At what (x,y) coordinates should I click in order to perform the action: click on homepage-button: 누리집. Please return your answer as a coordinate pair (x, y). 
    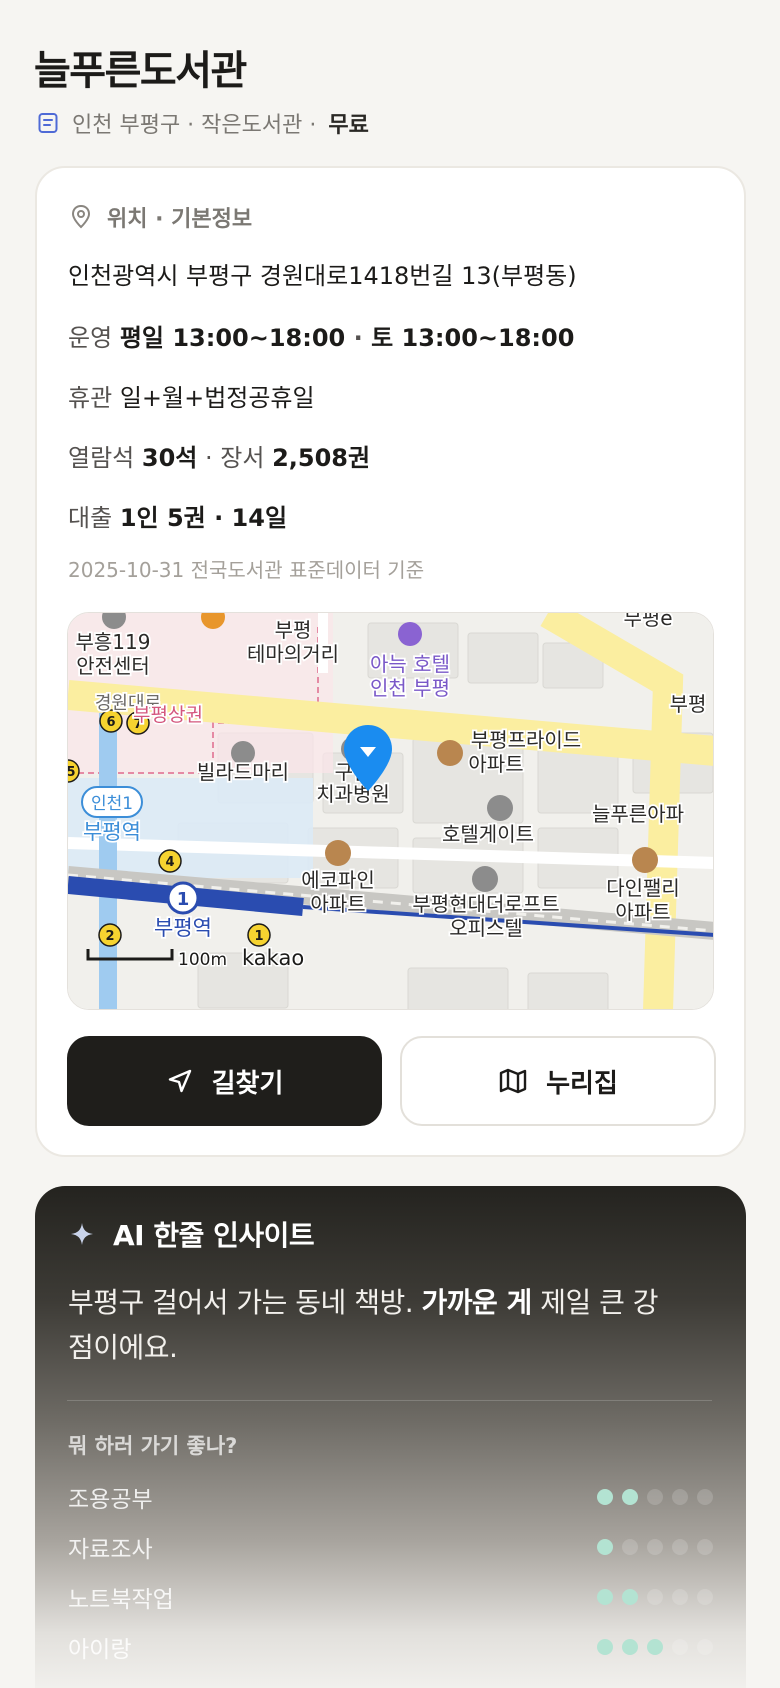
    Looking at the image, I should click on (558, 1081).